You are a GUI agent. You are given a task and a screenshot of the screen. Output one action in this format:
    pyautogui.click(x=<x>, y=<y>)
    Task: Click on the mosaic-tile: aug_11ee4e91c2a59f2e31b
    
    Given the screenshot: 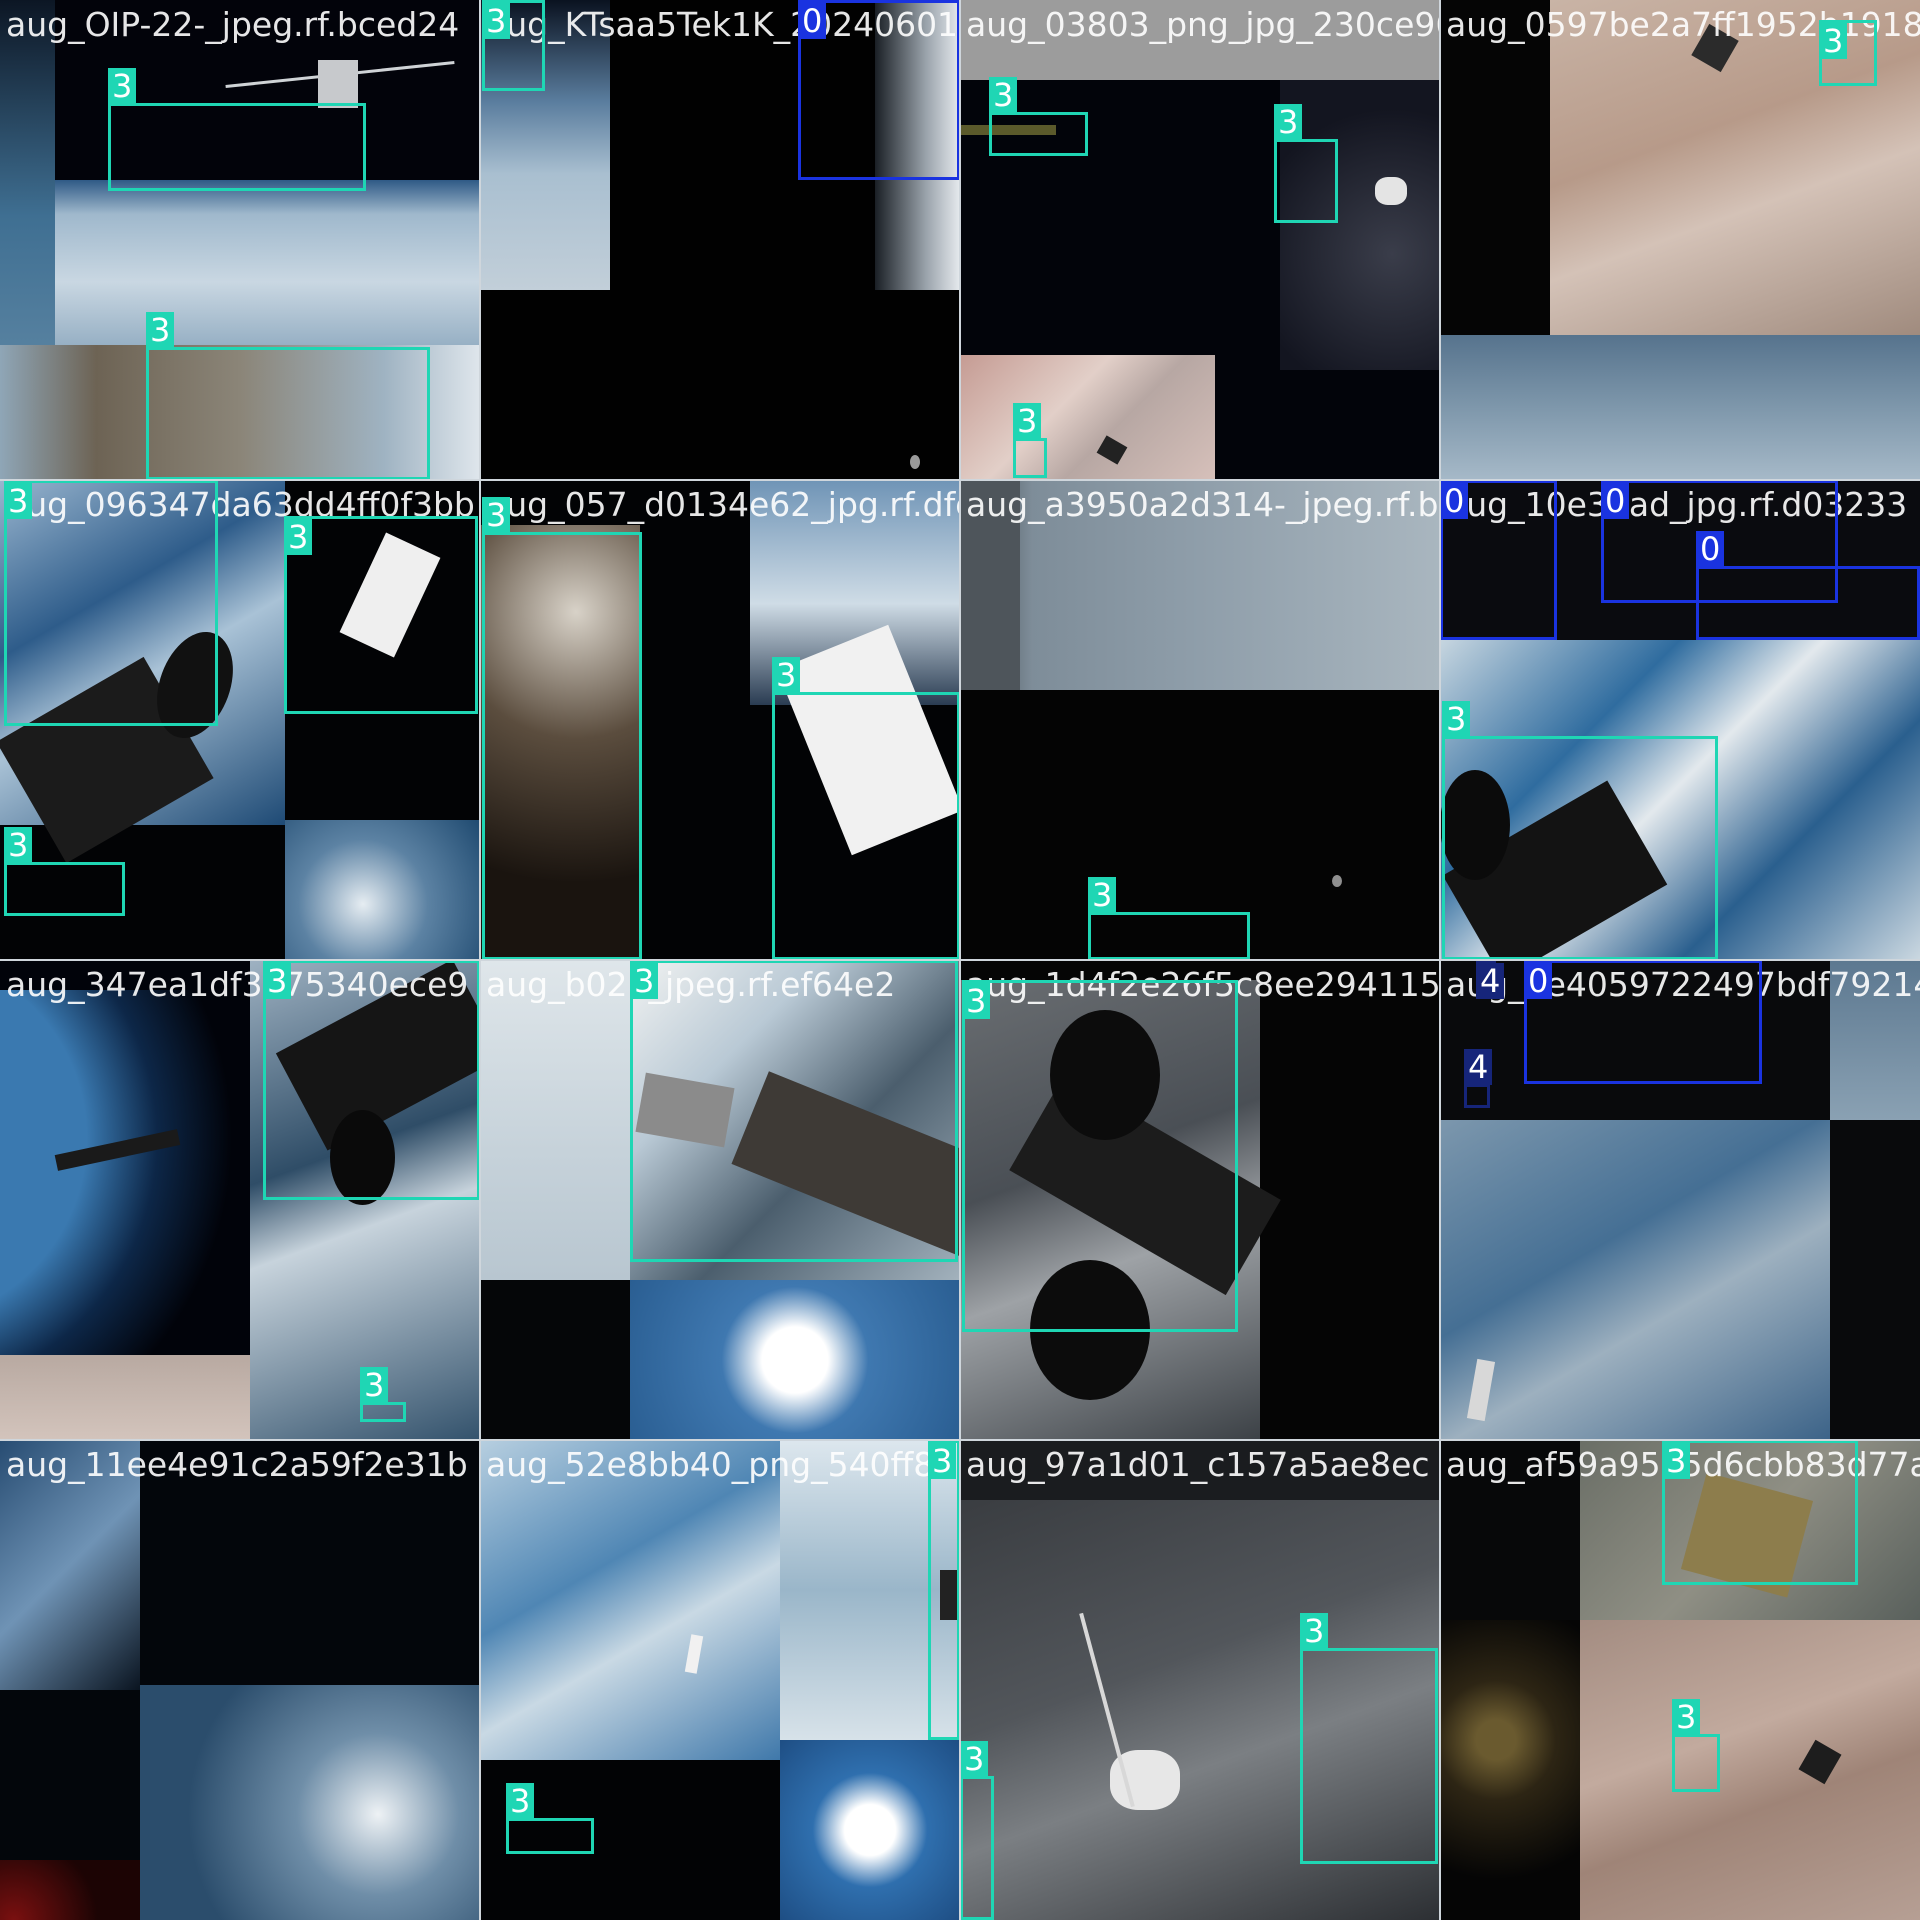 What is the action you would take?
    pyautogui.click(x=240, y=1680)
    